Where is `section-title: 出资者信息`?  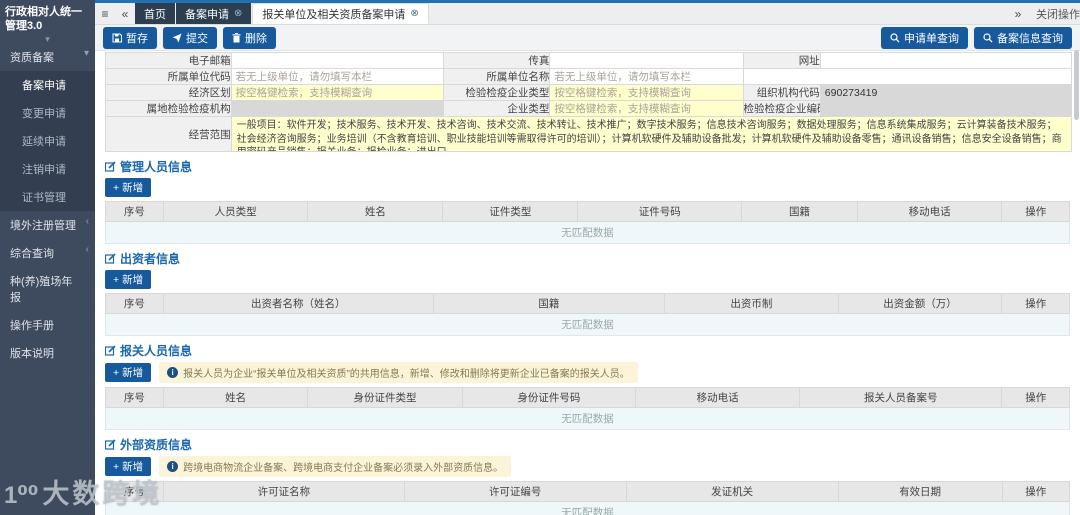 section-title: 出资者信息 is located at coordinates (150, 259).